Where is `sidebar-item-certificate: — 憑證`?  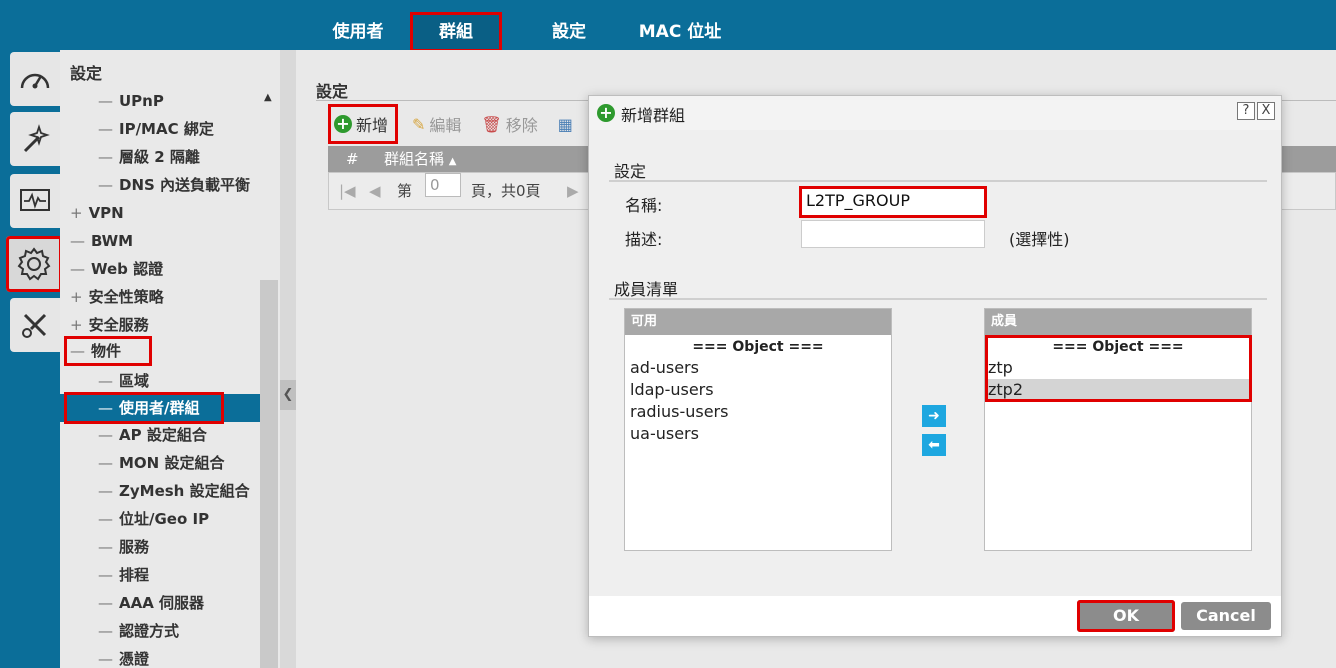
sidebar-item-certificate: — 憑證 is located at coordinates (123, 657).